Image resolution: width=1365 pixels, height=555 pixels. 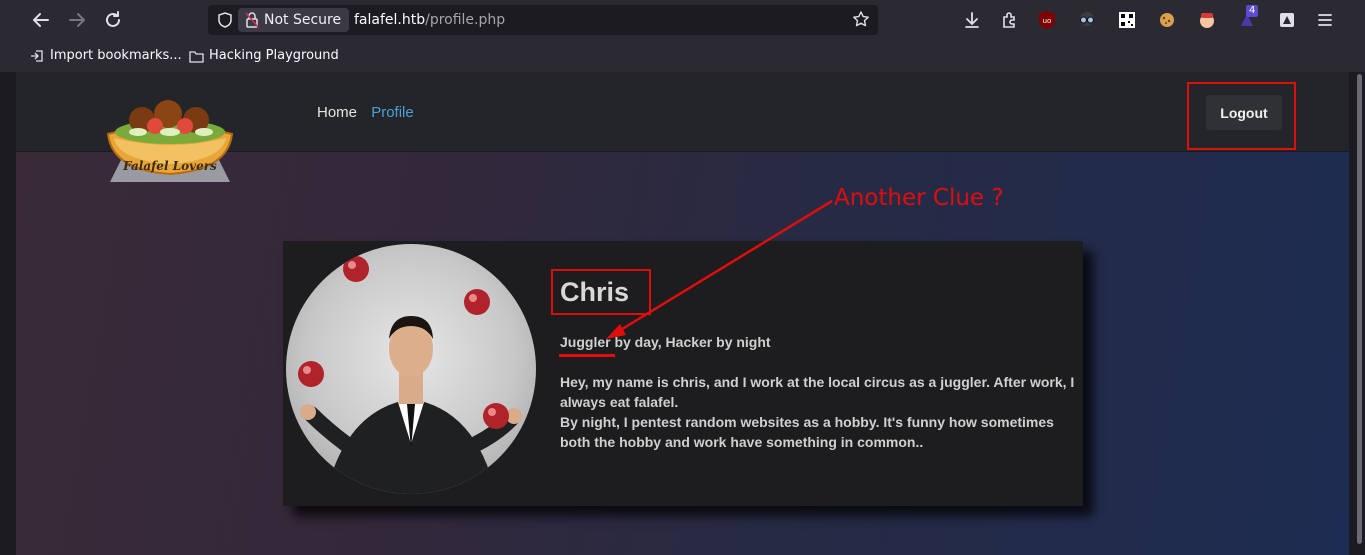 I want to click on cookie-icon, so click(x=1167, y=20).